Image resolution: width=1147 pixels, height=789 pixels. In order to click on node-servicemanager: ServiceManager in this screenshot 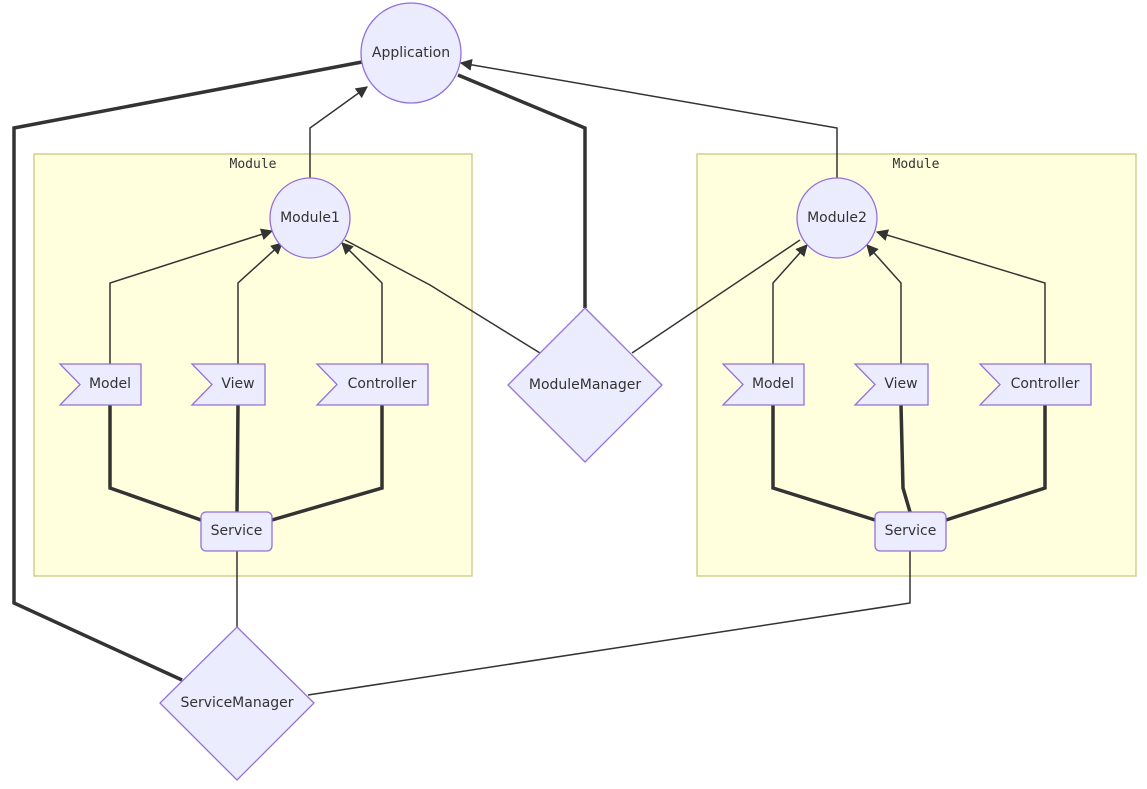, I will do `click(237, 703)`.